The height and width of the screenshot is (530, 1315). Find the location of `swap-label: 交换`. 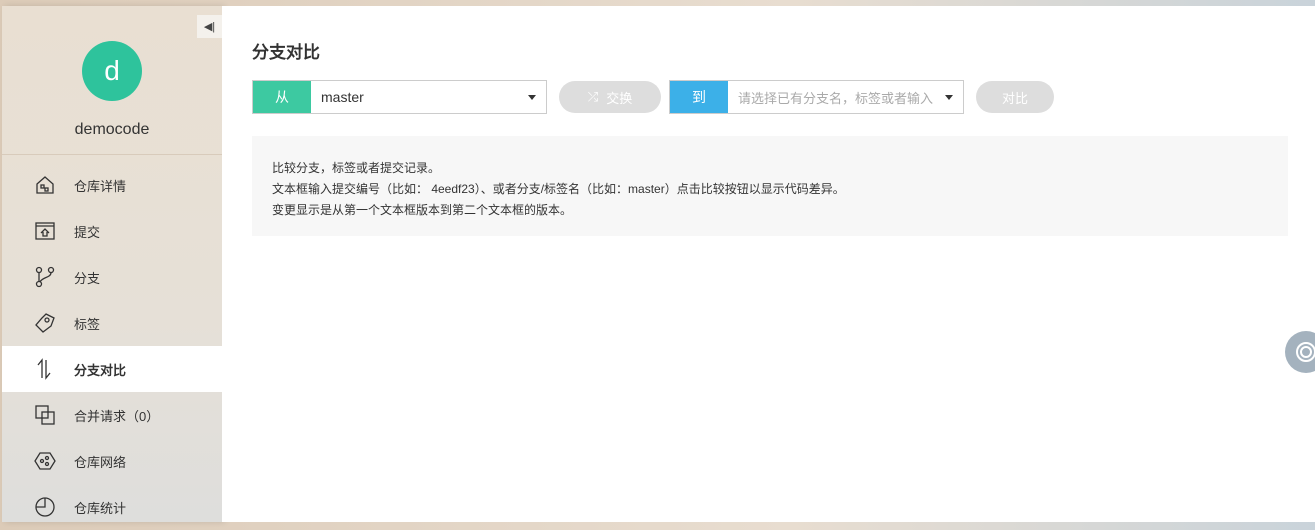

swap-label: 交换 is located at coordinates (619, 98).